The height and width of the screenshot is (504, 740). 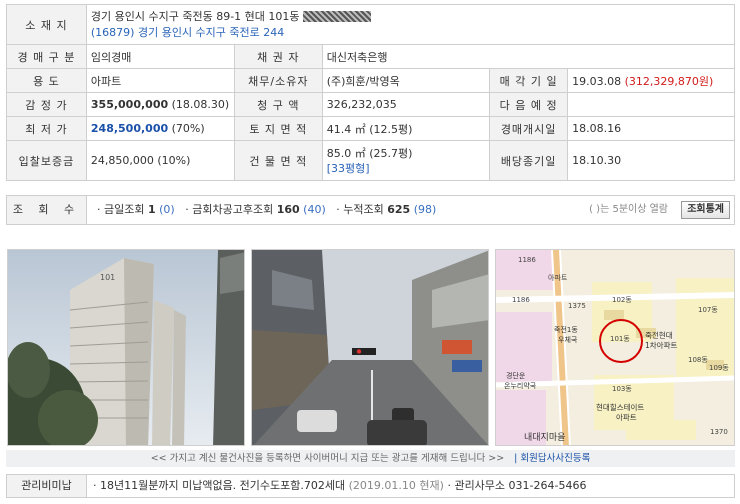 What do you see at coordinates (517, 485) in the screenshot?
I see `management-office: · 관리사무소 031-264-5466` at bounding box center [517, 485].